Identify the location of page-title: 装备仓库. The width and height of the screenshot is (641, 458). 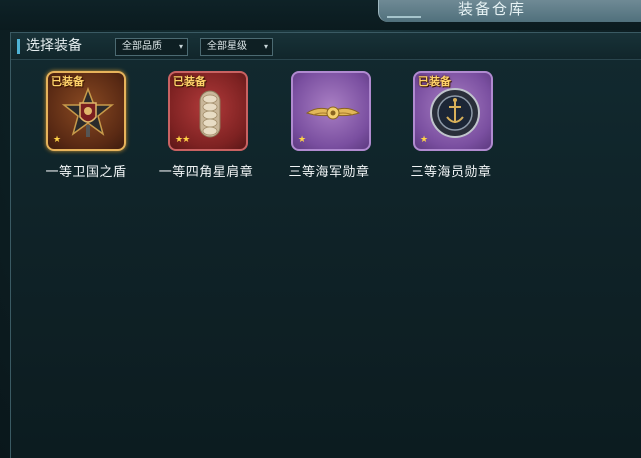
(492, 9).